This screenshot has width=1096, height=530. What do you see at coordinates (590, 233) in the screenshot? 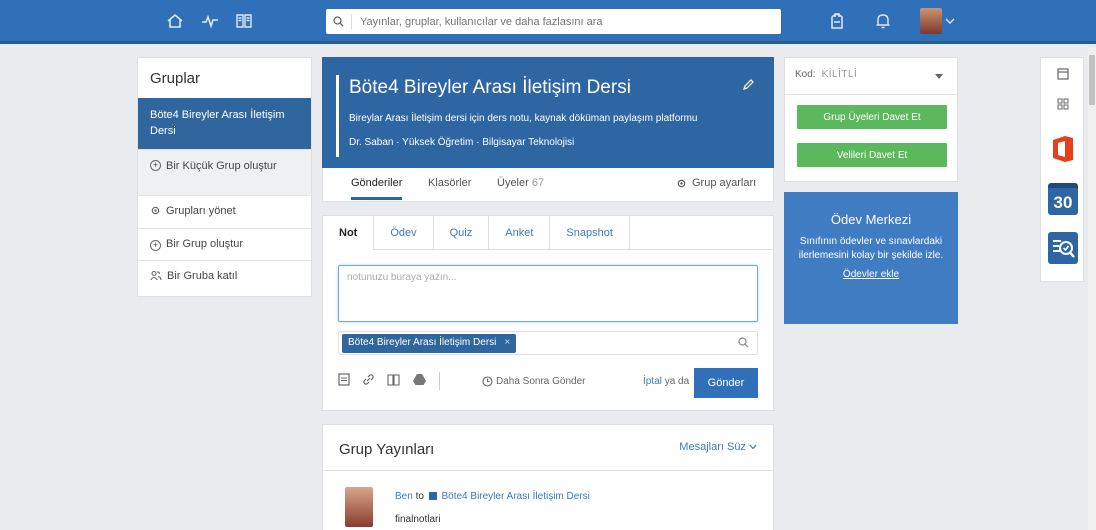
I see `composer-tab-snapshot: Snapshot` at bounding box center [590, 233].